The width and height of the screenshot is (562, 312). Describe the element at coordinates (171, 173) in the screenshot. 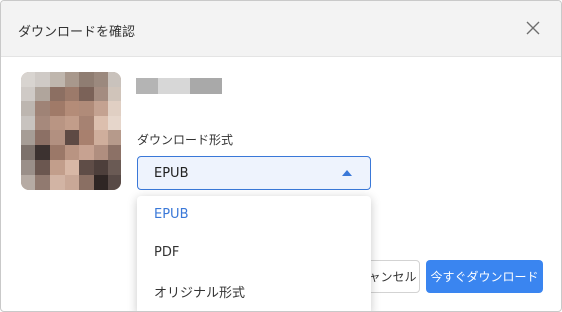

I see `format-select-value: EPUB` at that location.